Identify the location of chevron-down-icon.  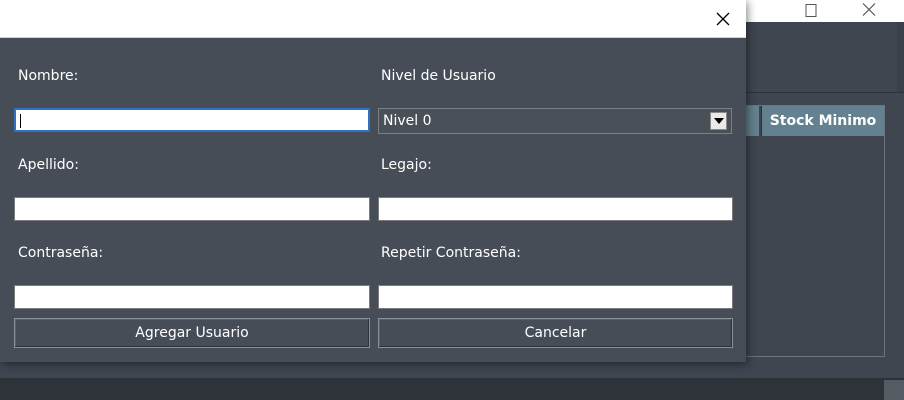
(718, 121).